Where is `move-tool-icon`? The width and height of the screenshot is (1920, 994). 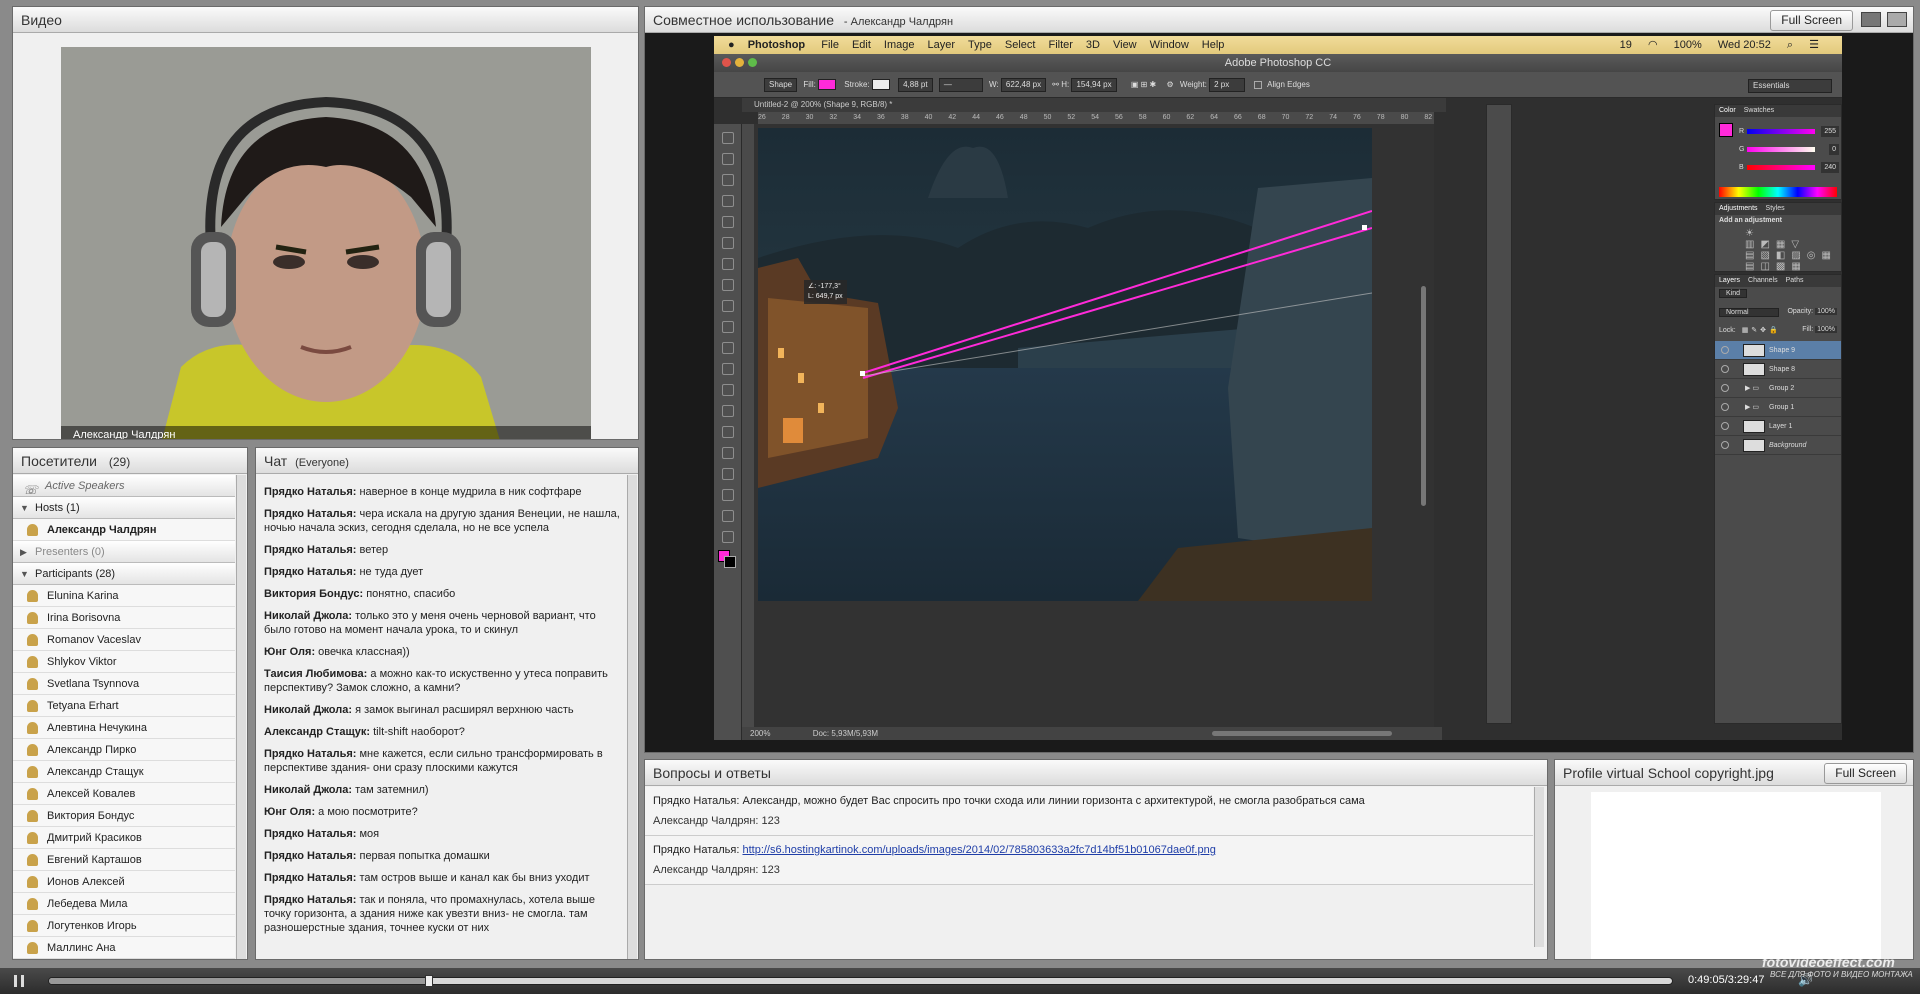 move-tool-icon is located at coordinates (727, 138).